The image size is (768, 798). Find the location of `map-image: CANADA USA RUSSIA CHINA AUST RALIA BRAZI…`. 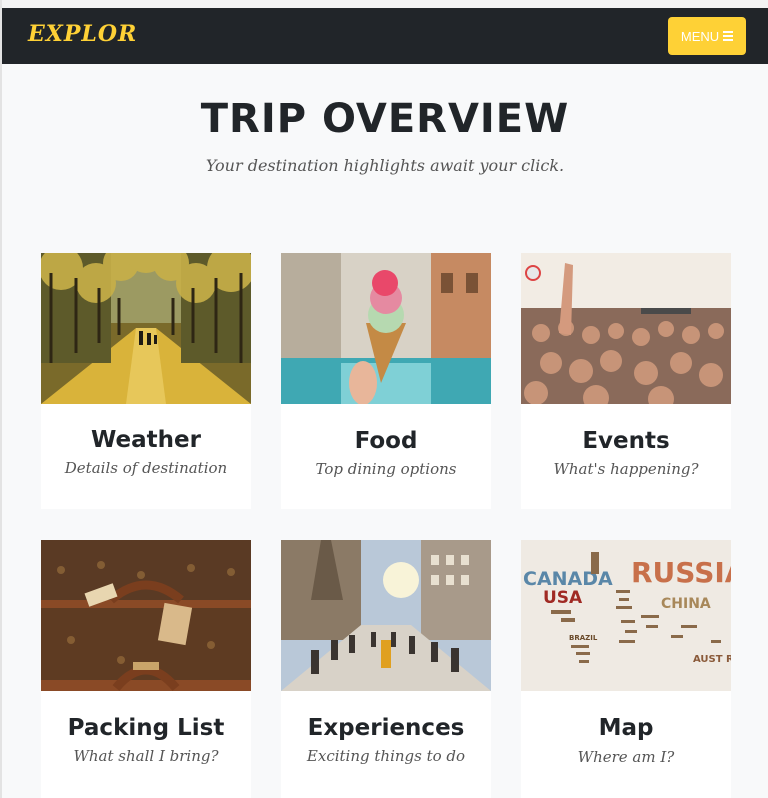

map-image: CANADA USA RUSSIA CHINA AUST RALIA BRAZI… is located at coordinates (626, 615).